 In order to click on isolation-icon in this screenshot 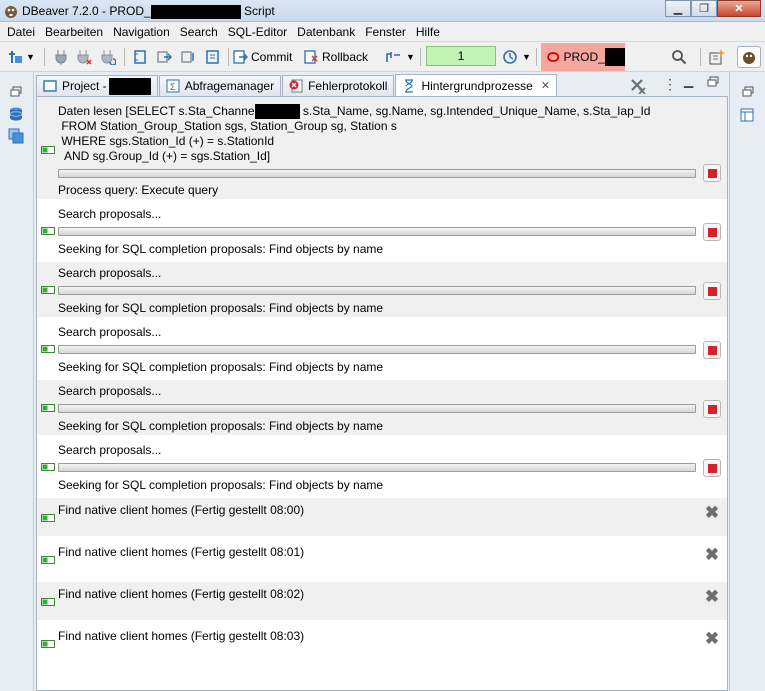, I will do `click(187, 57)`.